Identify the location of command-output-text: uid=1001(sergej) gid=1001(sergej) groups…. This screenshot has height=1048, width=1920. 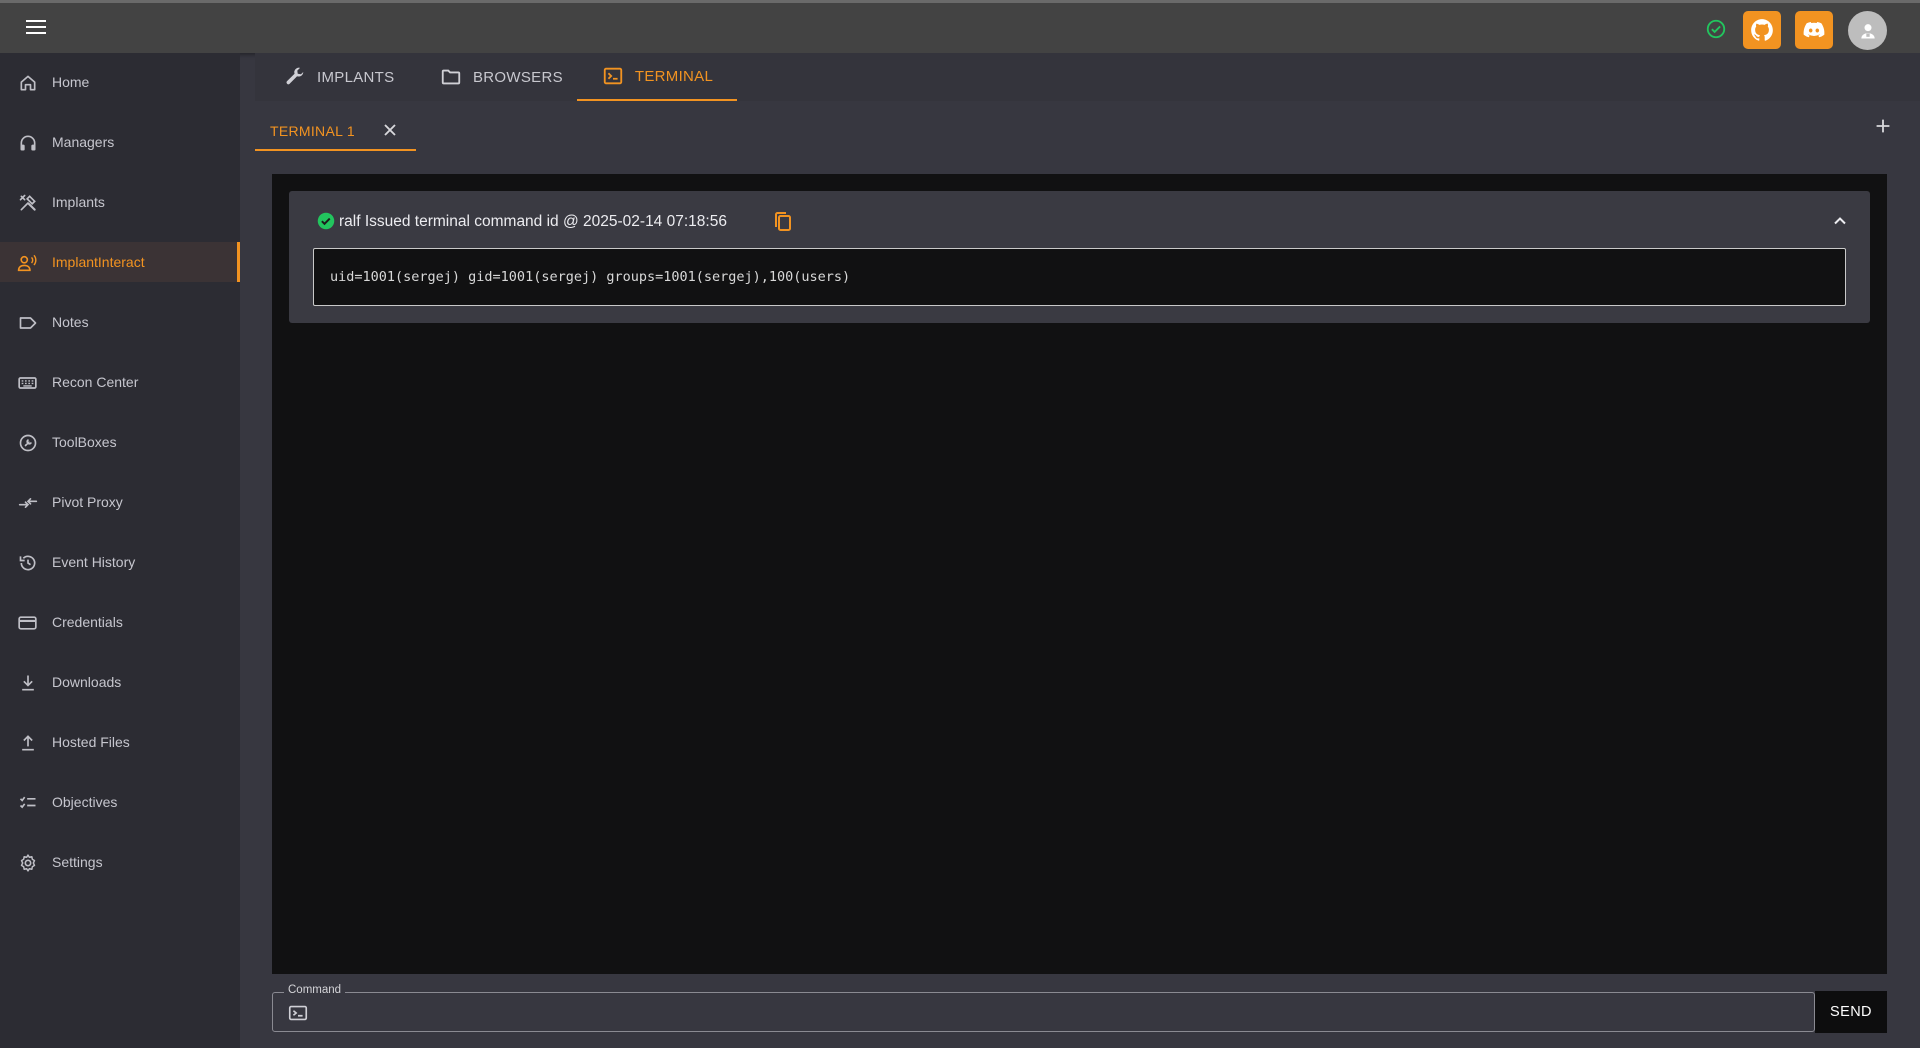
(590, 277).